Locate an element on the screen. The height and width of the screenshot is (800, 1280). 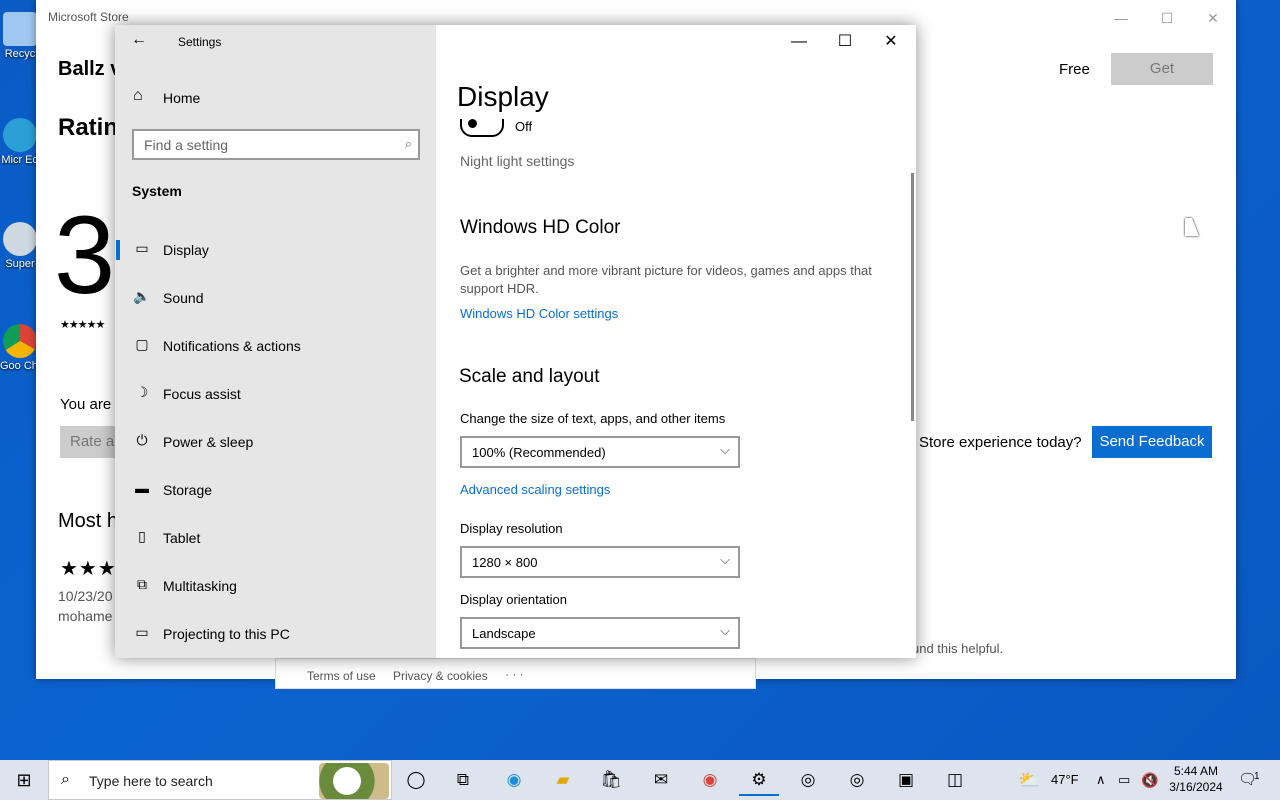
page-title: Display is located at coordinates (503, 96).